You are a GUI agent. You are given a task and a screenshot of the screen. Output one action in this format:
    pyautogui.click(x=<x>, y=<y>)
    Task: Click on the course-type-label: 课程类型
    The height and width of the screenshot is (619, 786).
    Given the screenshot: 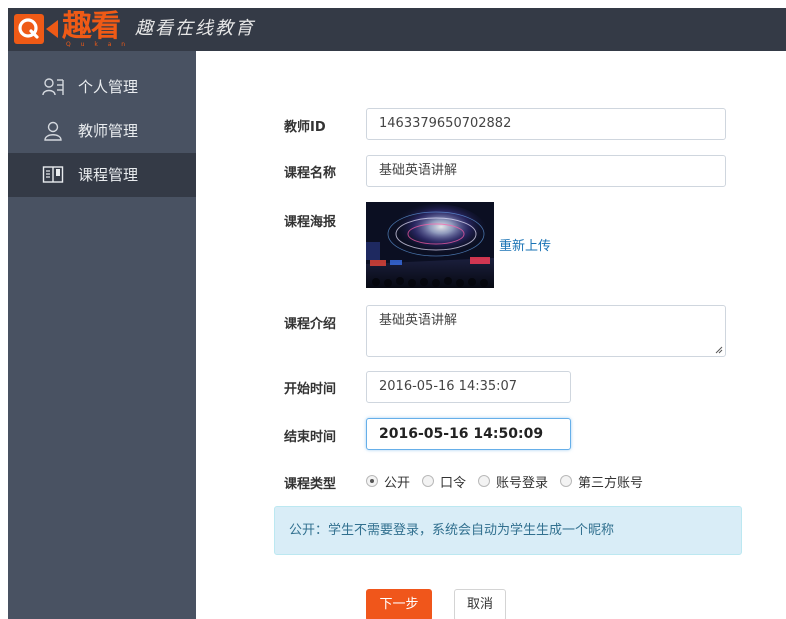 What is the action you would take?
    pyautogui.click(x=310, y=484)
    